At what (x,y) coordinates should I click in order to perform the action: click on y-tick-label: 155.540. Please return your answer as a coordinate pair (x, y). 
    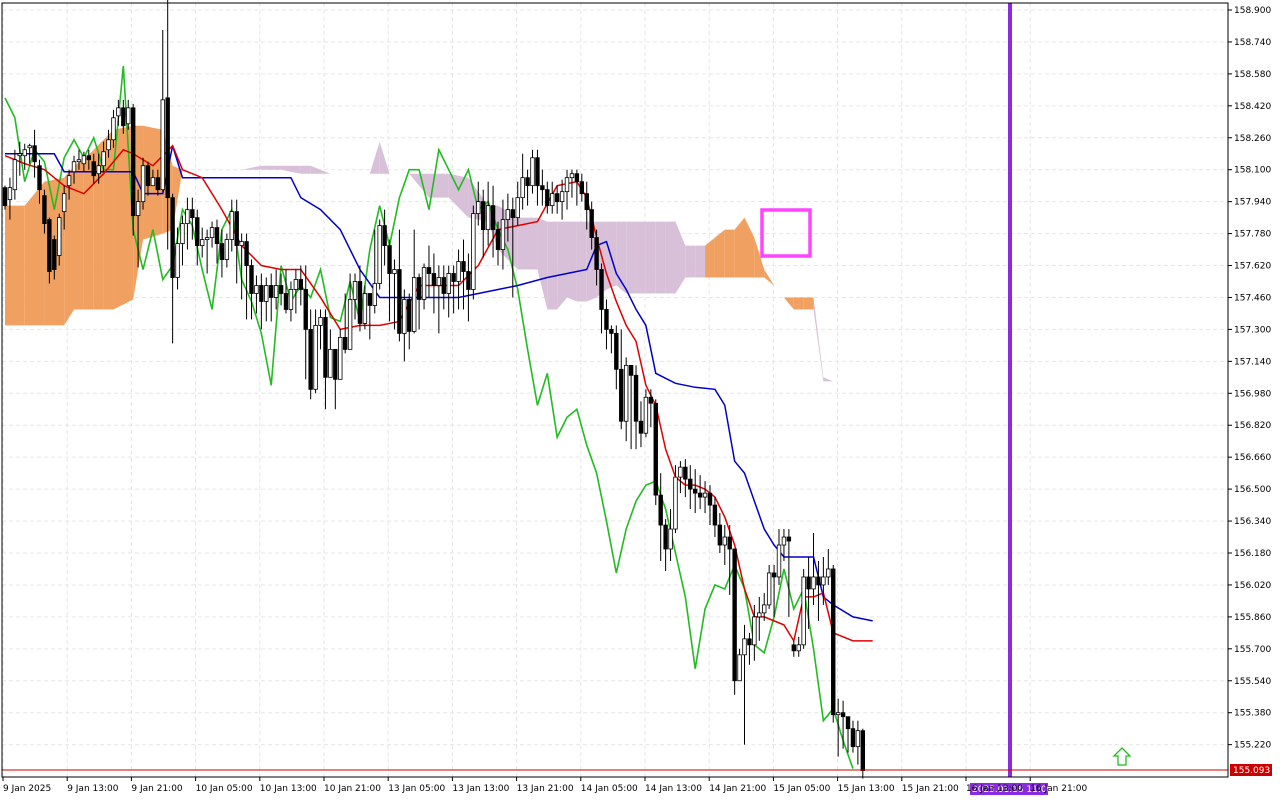
    Looking at the image, I should click on (1252, 682).